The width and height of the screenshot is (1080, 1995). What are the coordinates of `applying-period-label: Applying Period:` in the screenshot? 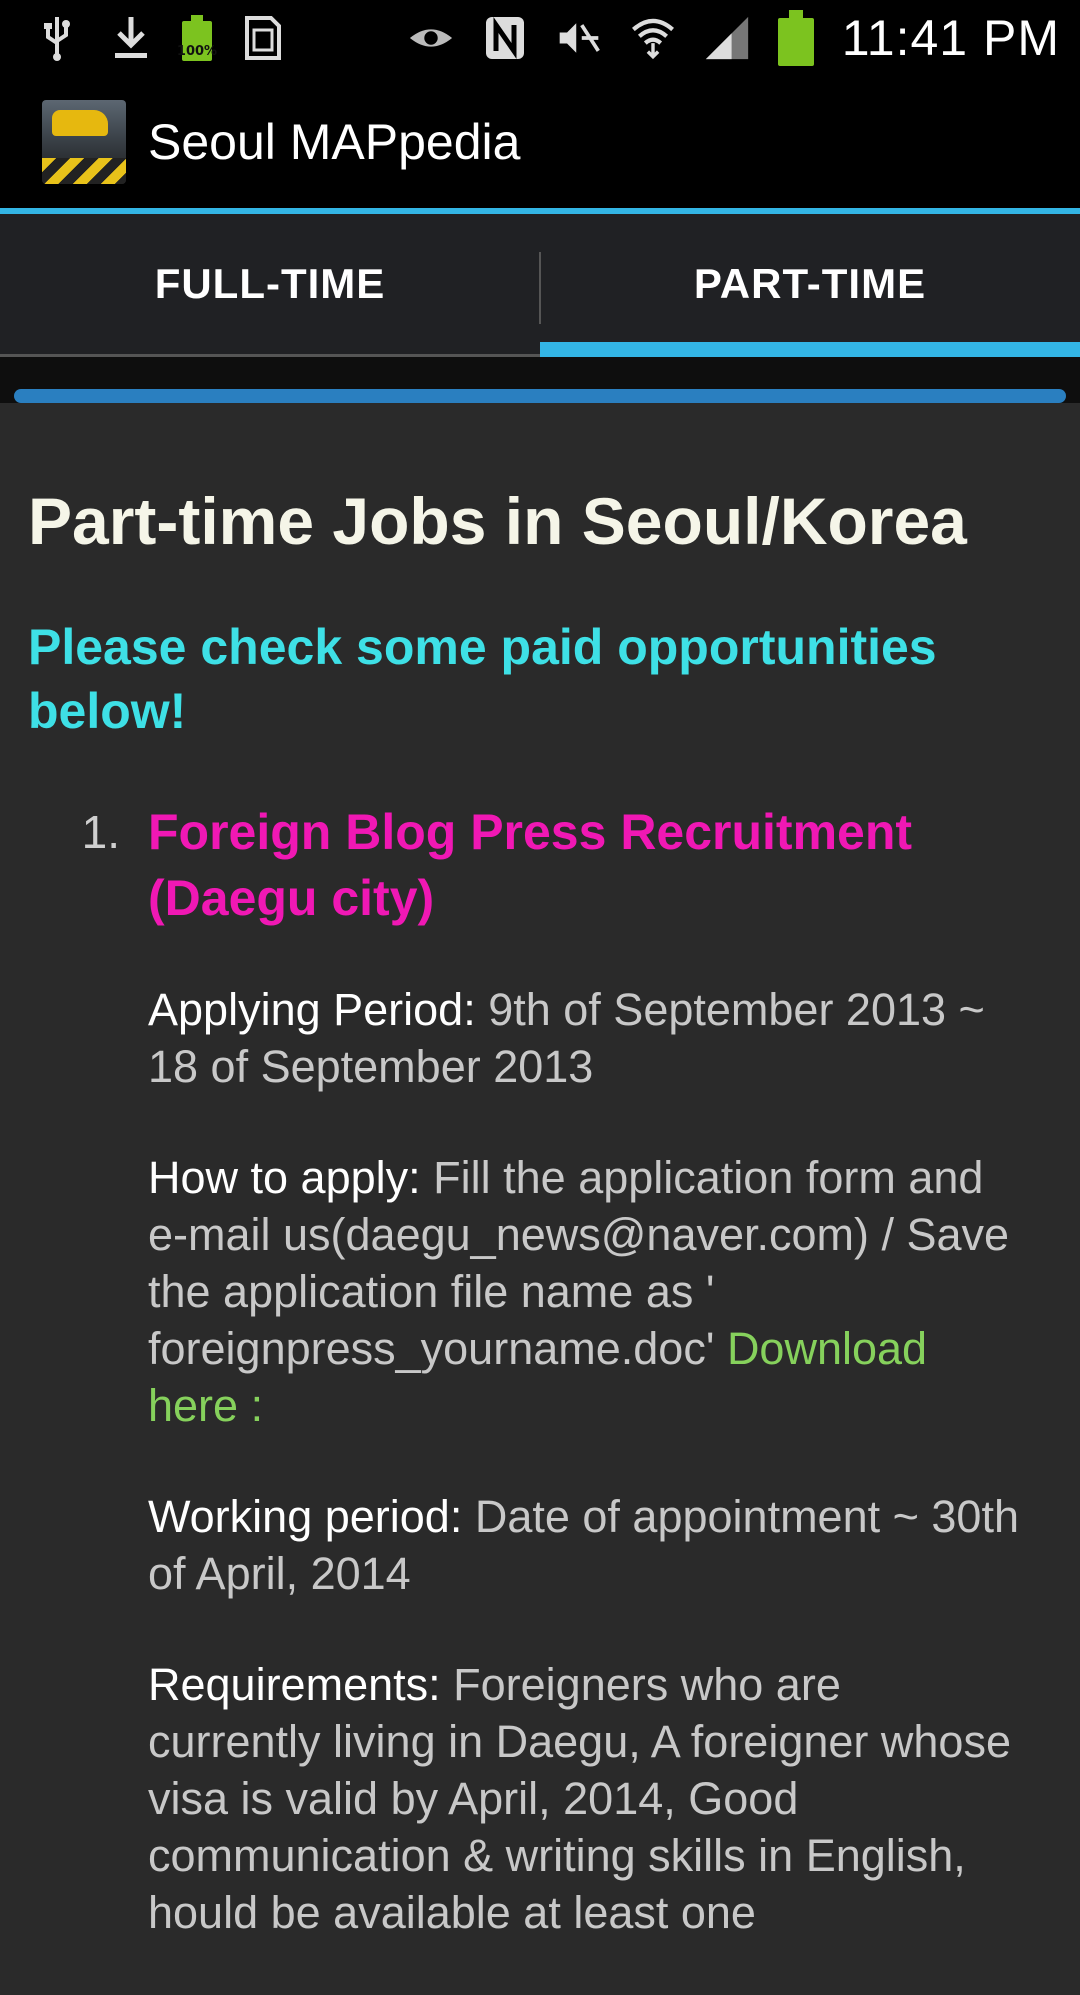 It's located at (312, 1009).